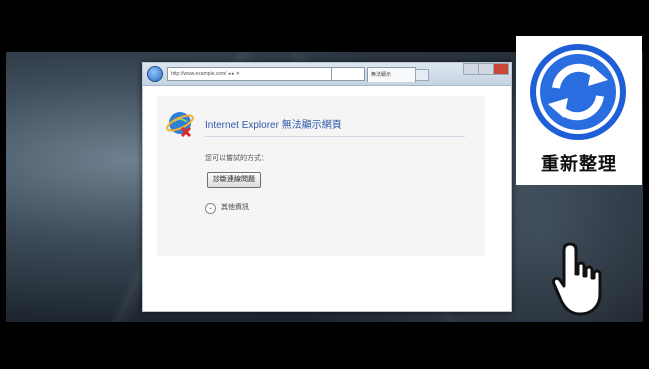  What do you see at coordinates (234, 180) in the screenshot?
I see `diagnose-connection-button: 診斷連線問題` at bounding box center [234, 180].